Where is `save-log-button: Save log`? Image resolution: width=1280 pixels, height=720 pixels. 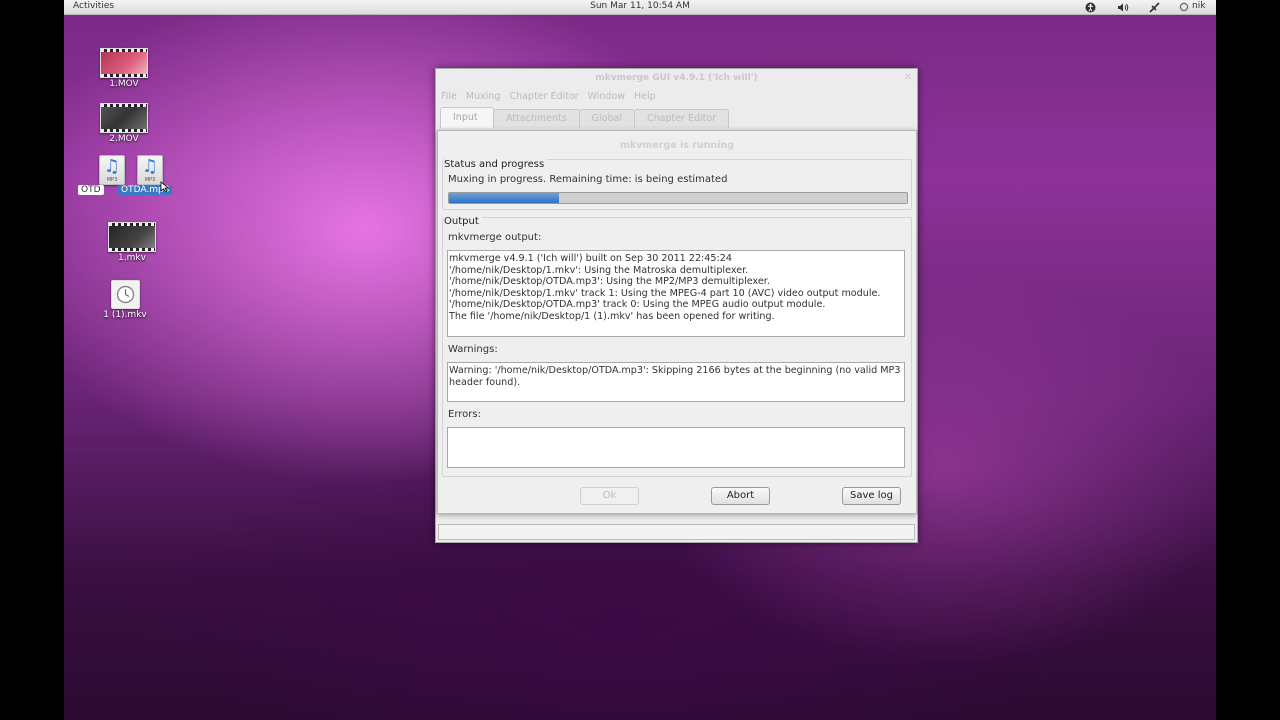
save-log-button: Save log is located at coordinates (871, 496).